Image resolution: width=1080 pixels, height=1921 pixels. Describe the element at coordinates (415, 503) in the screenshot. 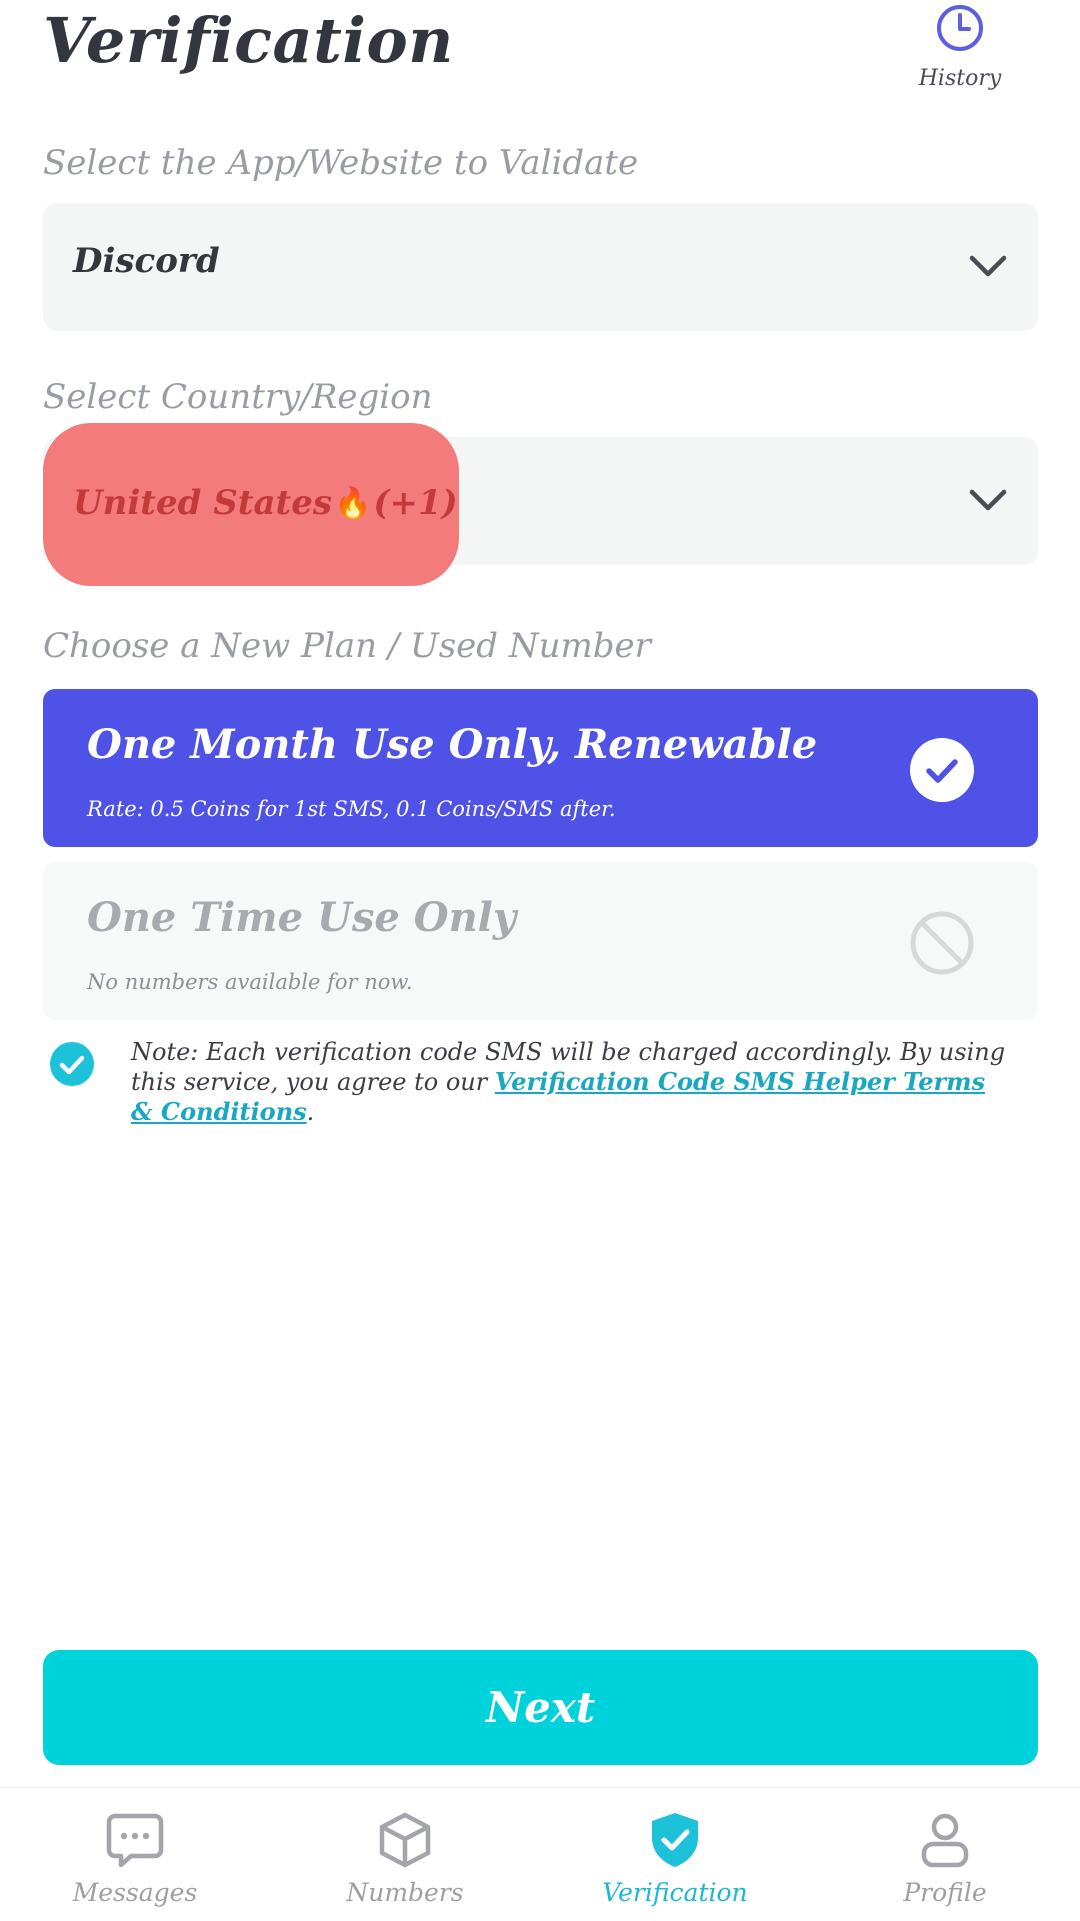

I see `country-code: (+1)` at that location.